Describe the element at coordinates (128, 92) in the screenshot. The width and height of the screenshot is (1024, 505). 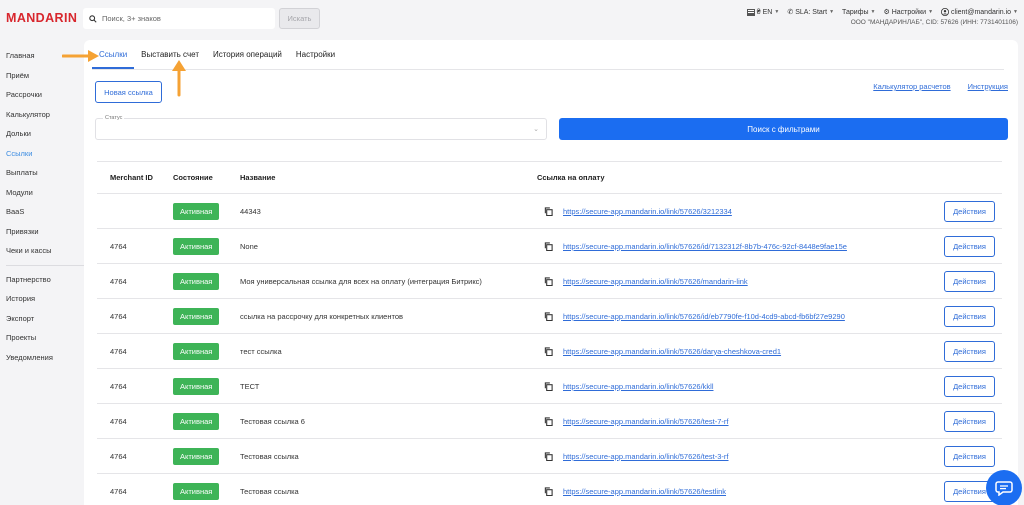
I see `new-link-button: Новая ссылка` at that location.